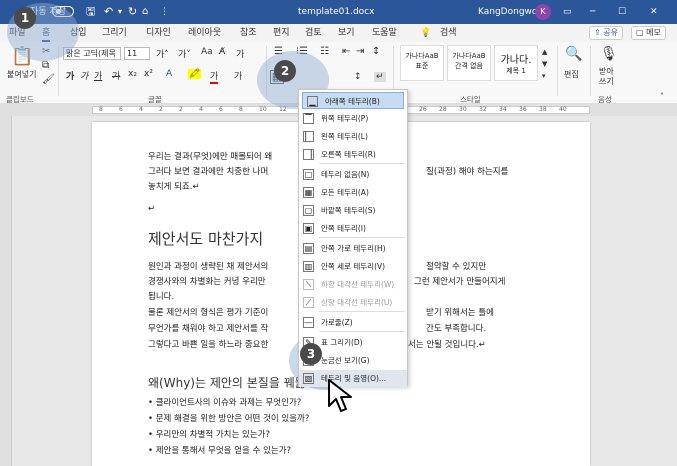 Image resolution: width=677 pixels, height=466 pixels. Describe the element at coordinates (346, 33) in the screenshot. I see `tab-view: 보기` at that location.